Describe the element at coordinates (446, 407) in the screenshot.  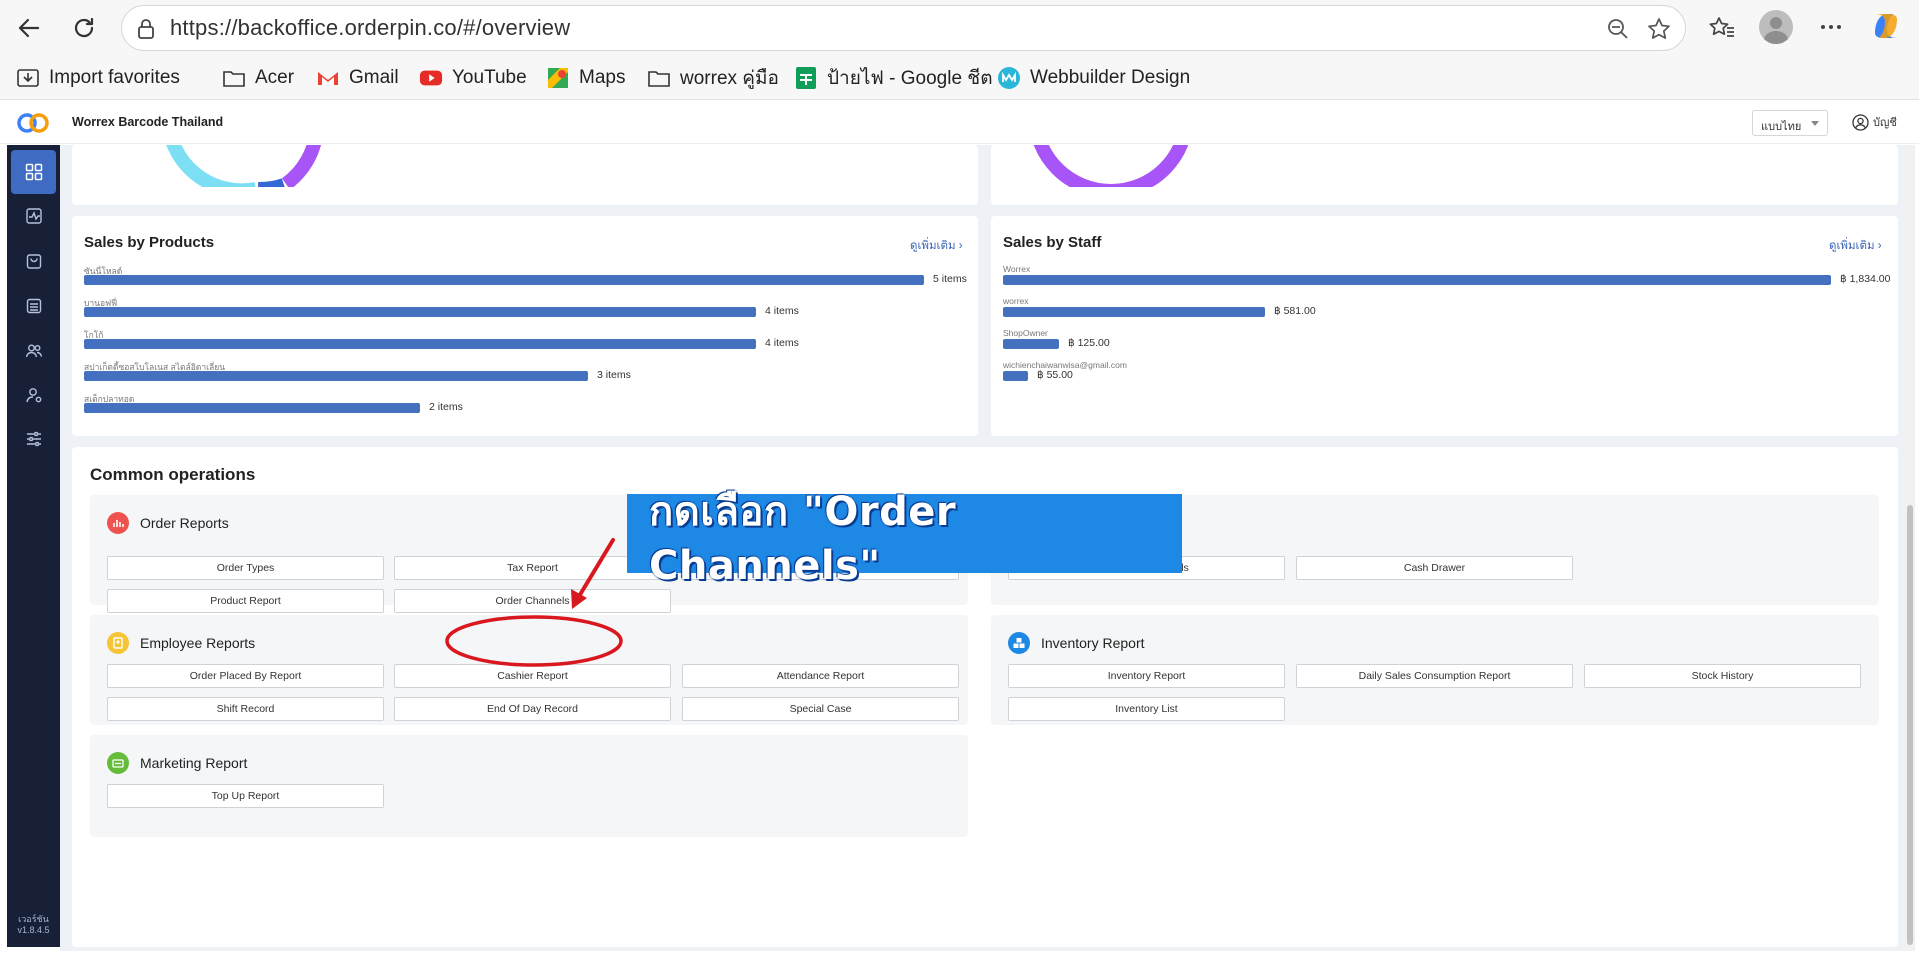
I see `product-bar-value: 2 items` at that location.